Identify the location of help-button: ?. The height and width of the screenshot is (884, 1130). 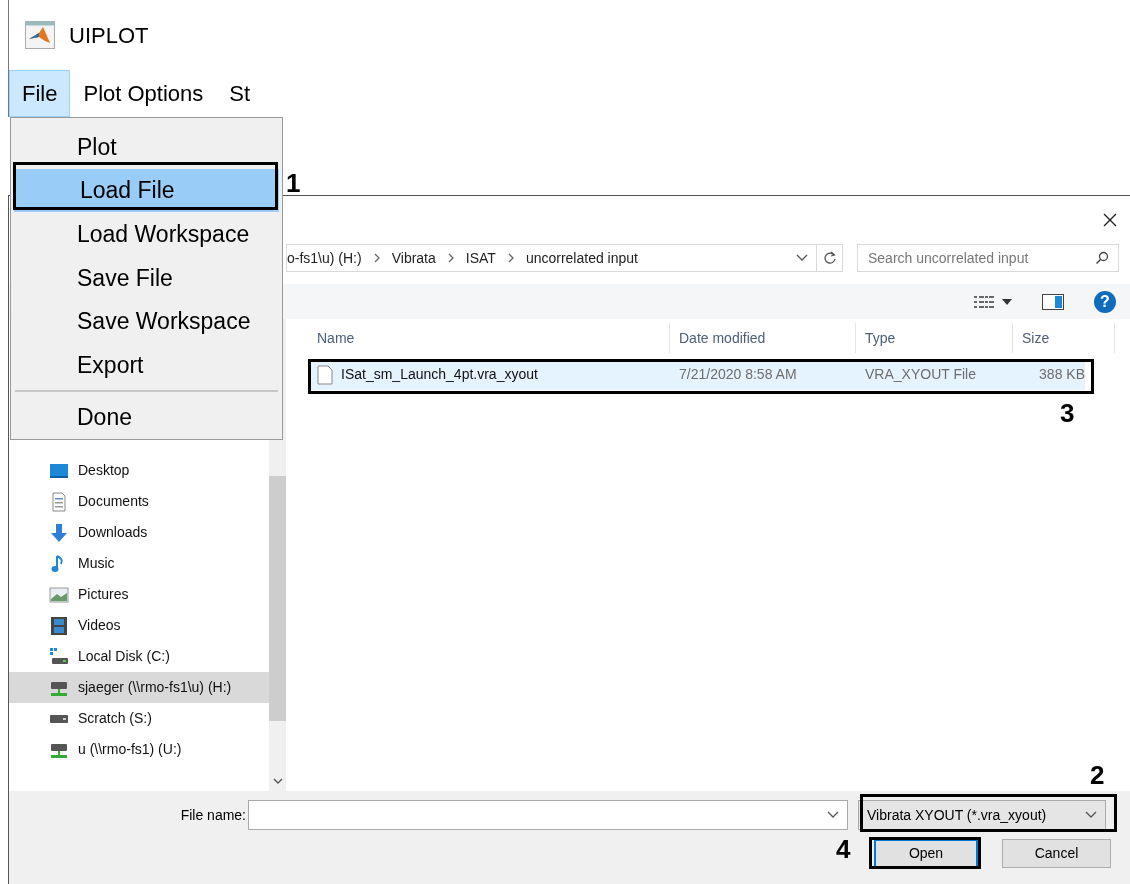
(1105, 301).